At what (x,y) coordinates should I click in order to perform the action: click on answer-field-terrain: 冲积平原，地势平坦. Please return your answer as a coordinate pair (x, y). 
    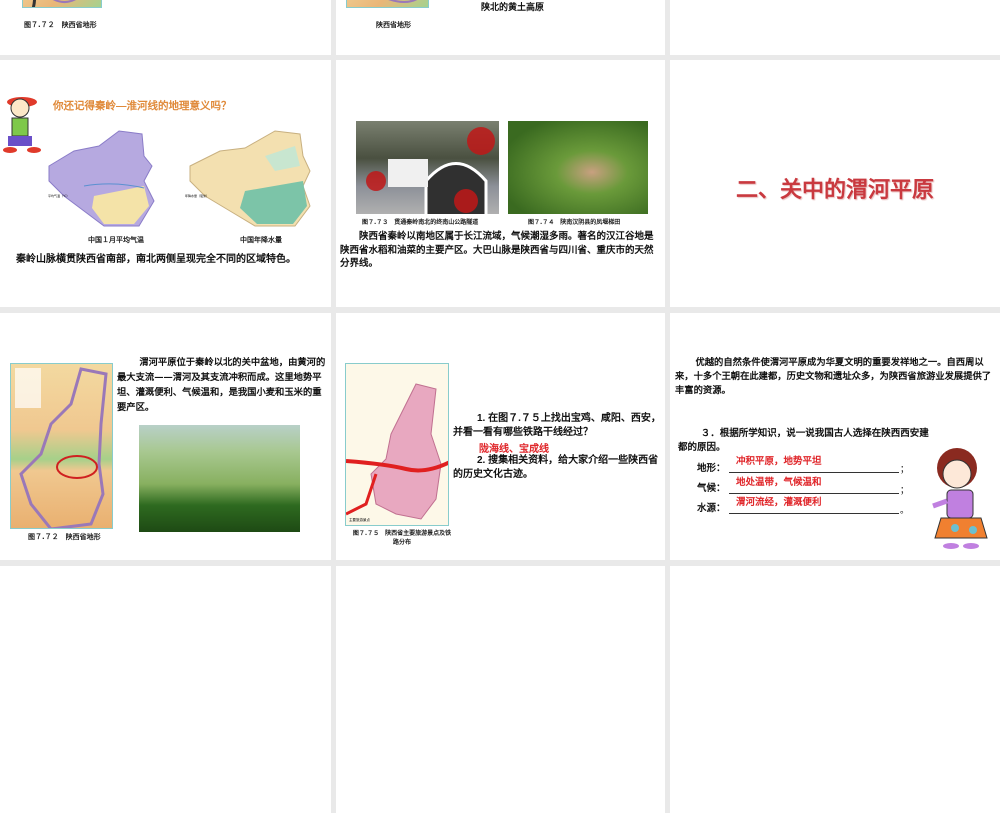
    Looking at the image, I should click on (814, 464).